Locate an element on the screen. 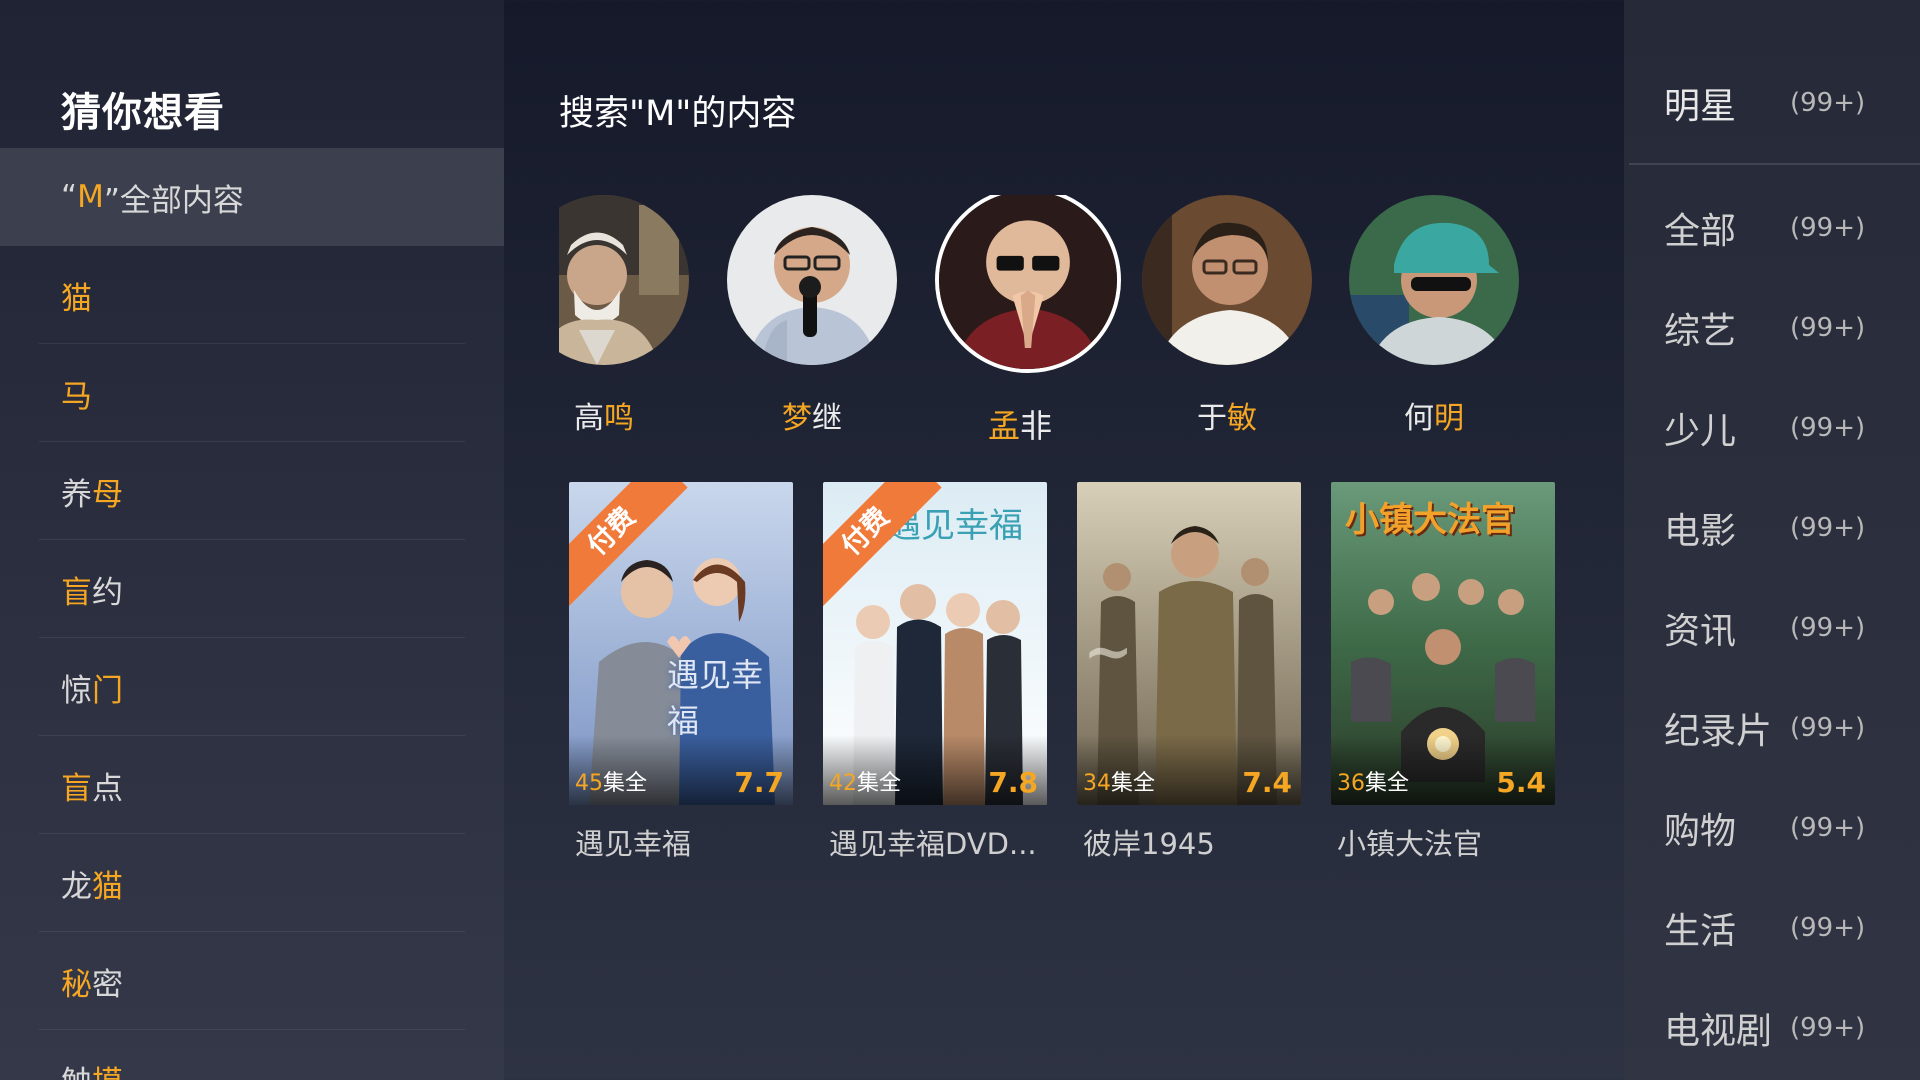 This screenshot has width=1920, height=1080. suggestion-text: 惊 is located at coordinates (76, 690).